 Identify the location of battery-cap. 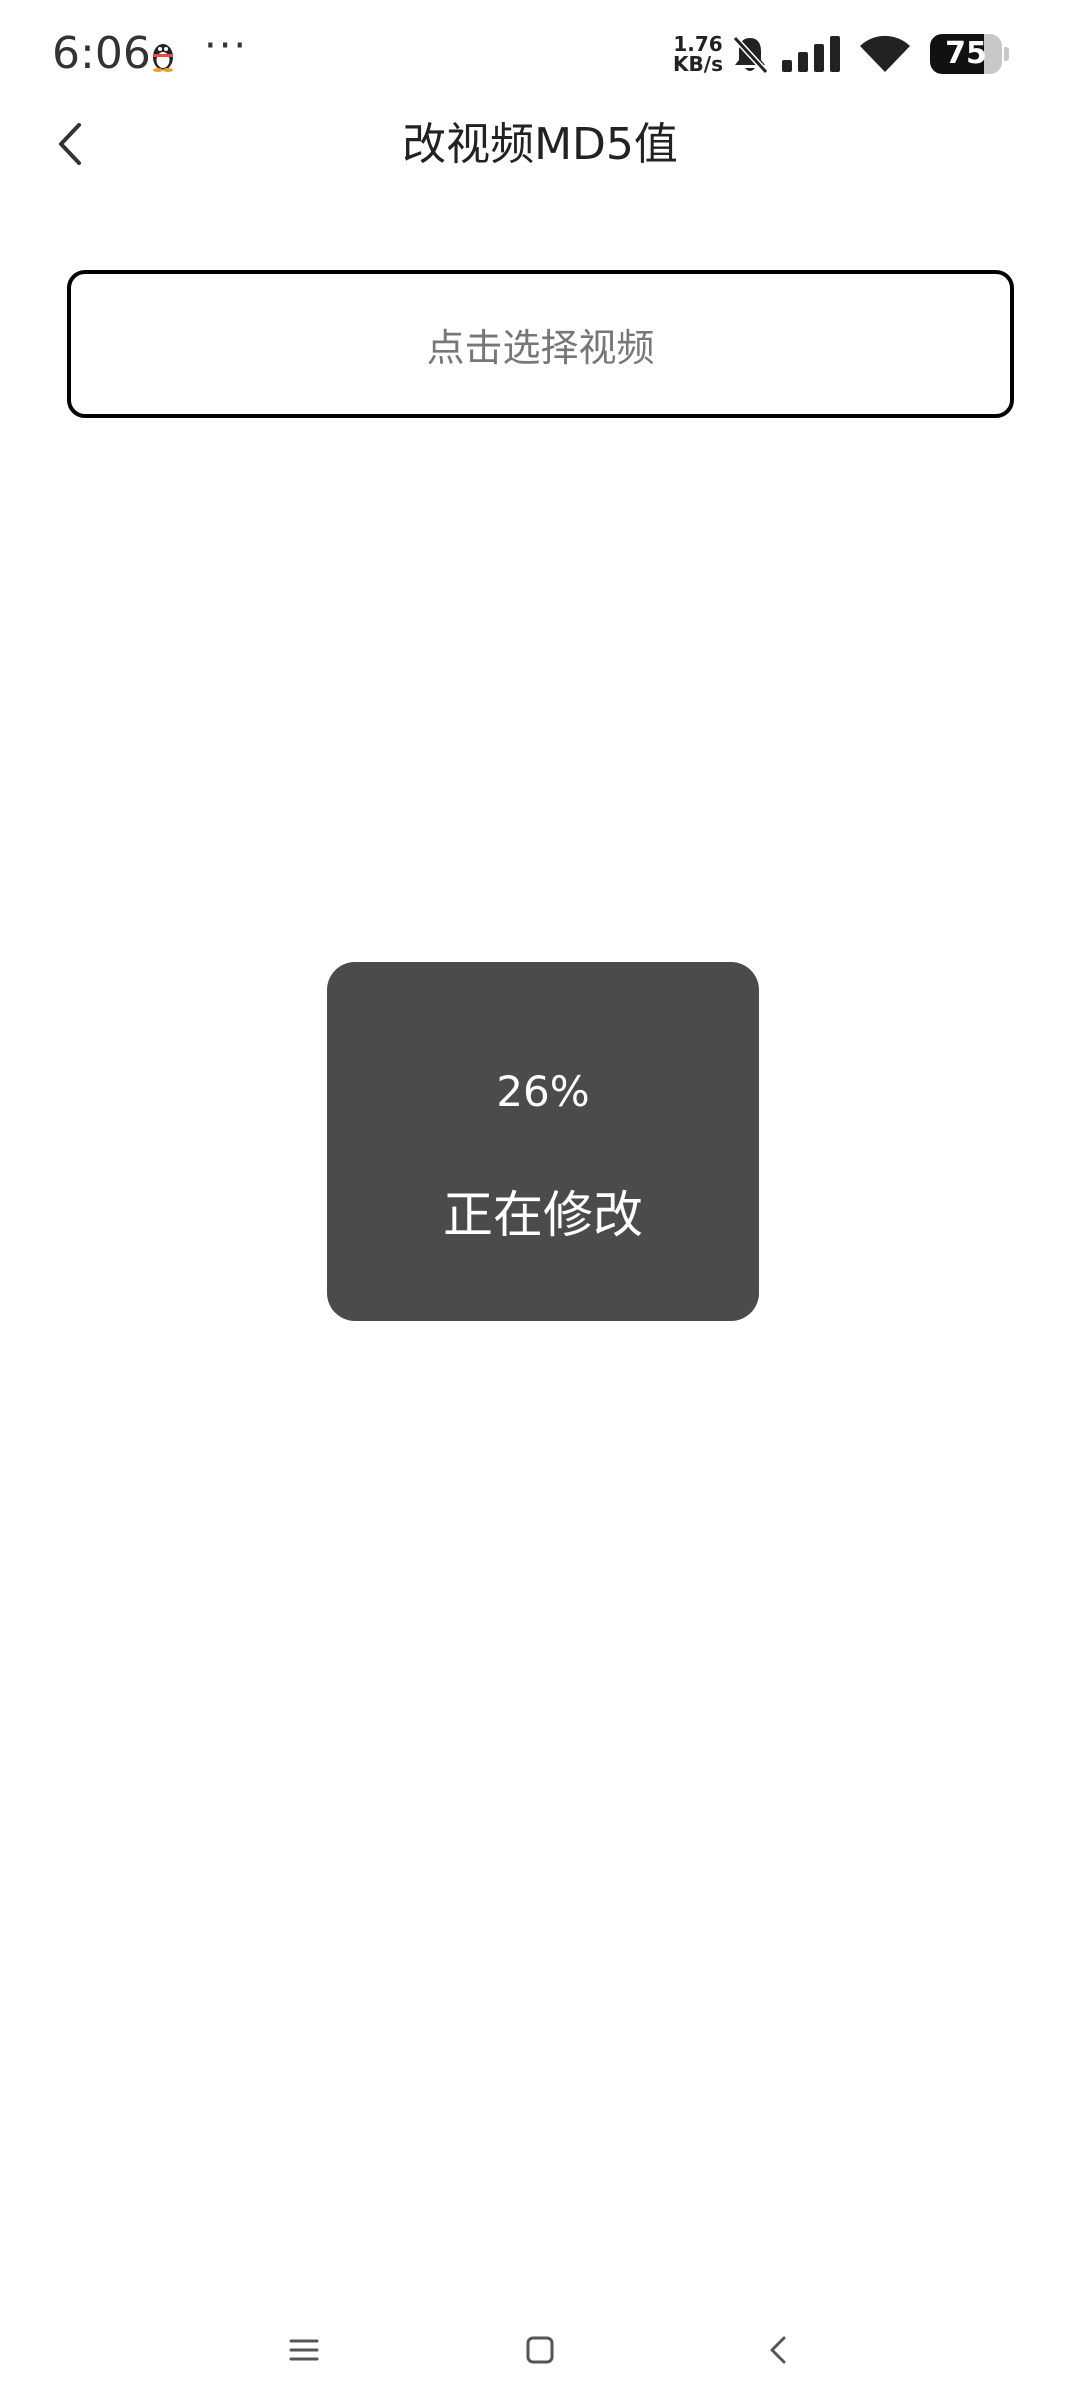
(1006, 54).